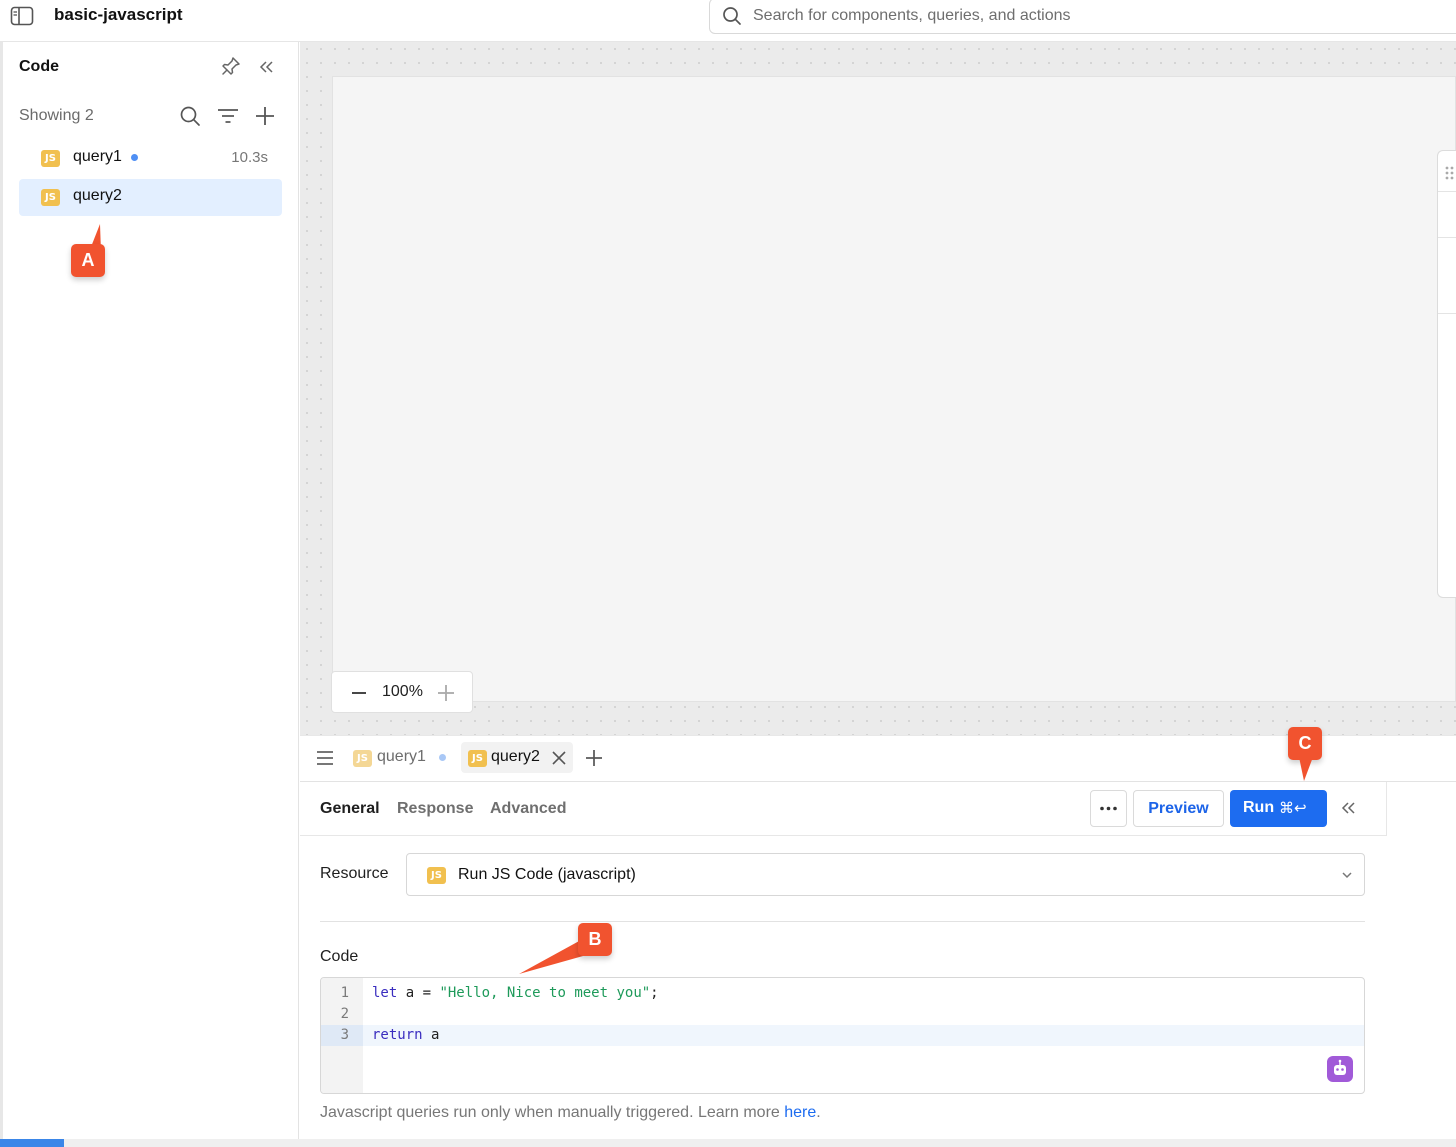 The image size is (1456, 1147). I want to click on tab-advanced: Advanced, so click(528, 809).